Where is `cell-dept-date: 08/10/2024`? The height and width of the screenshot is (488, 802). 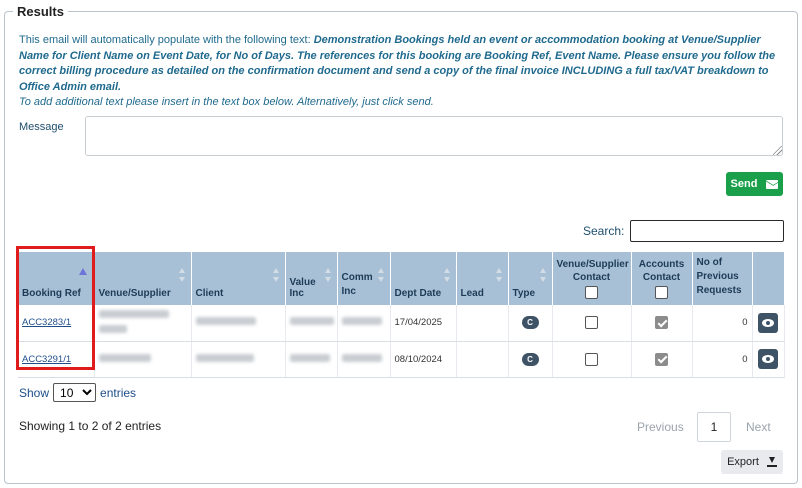 cell-dept-date: 08/10/2024 is located at coordinates (423, 359).